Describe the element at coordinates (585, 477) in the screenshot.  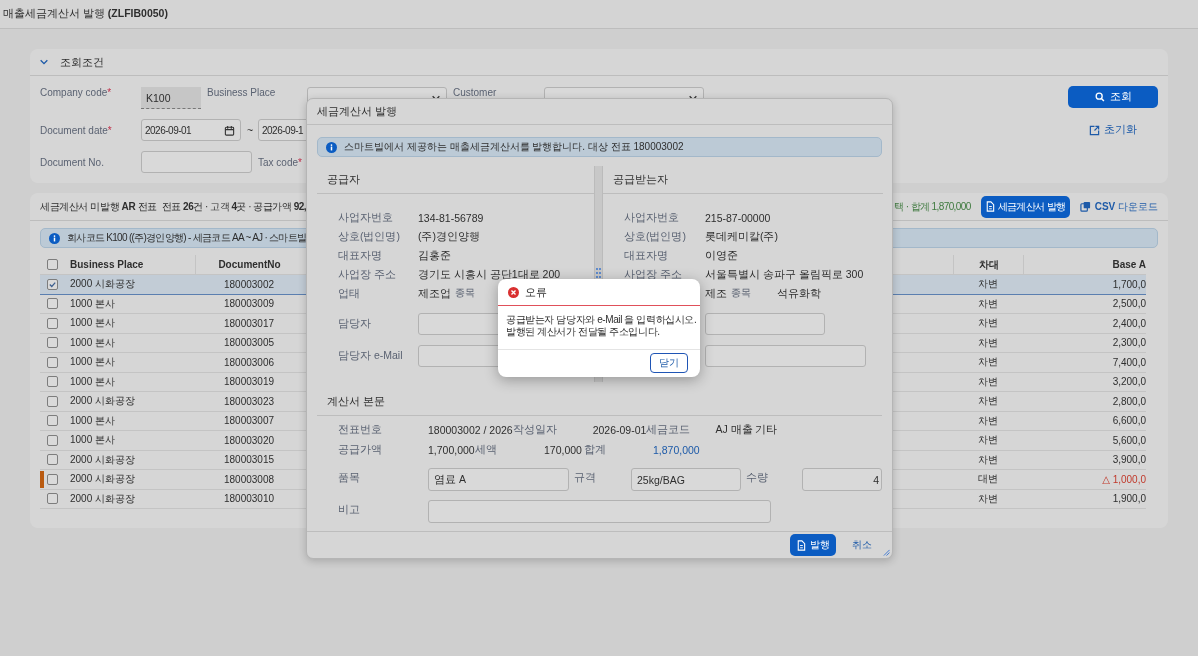
I see `field-label: 규격` at that location.